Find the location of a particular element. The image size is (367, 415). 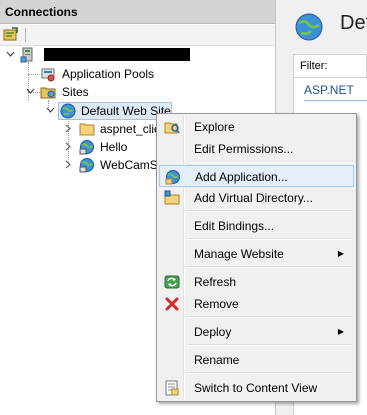

tree-item-hello: Hello is located at coordinates (78, 147).